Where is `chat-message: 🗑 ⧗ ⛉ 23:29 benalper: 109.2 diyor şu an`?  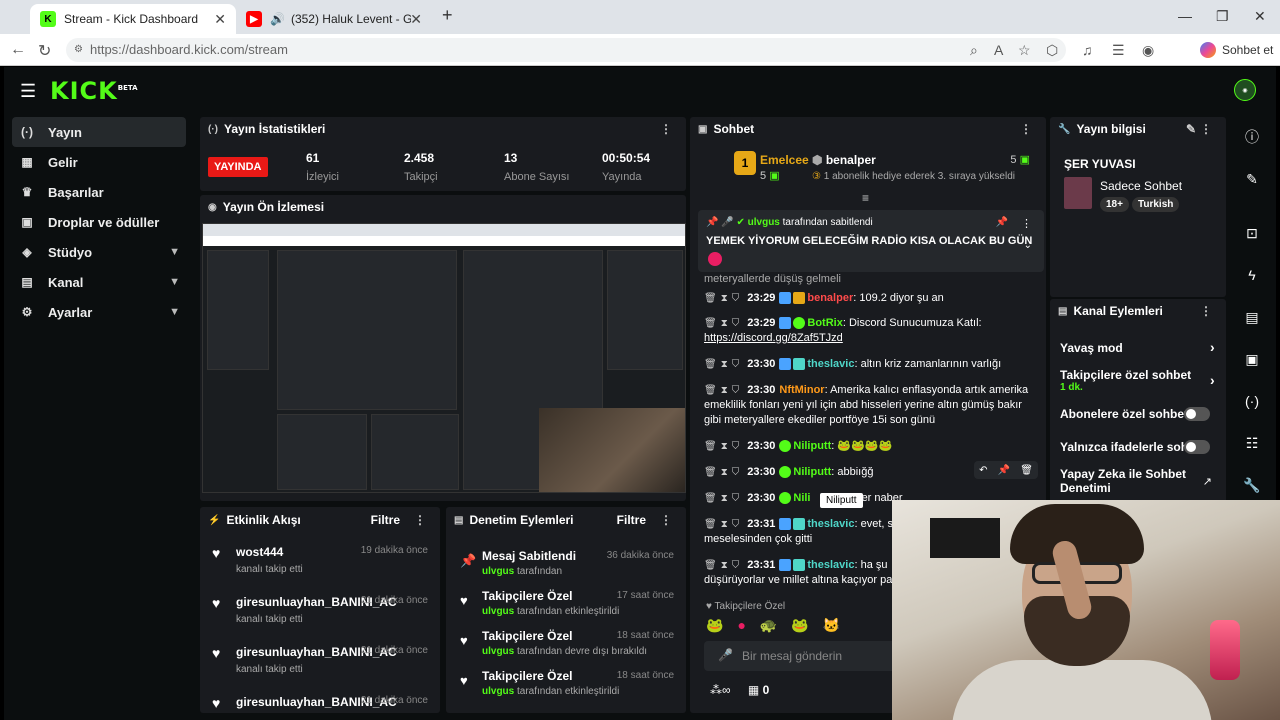
chat-message: 🗑 ⧗ ⛉ 23:29 benalper: 109.2 diyor şu an is located at coordinates (869, 298).